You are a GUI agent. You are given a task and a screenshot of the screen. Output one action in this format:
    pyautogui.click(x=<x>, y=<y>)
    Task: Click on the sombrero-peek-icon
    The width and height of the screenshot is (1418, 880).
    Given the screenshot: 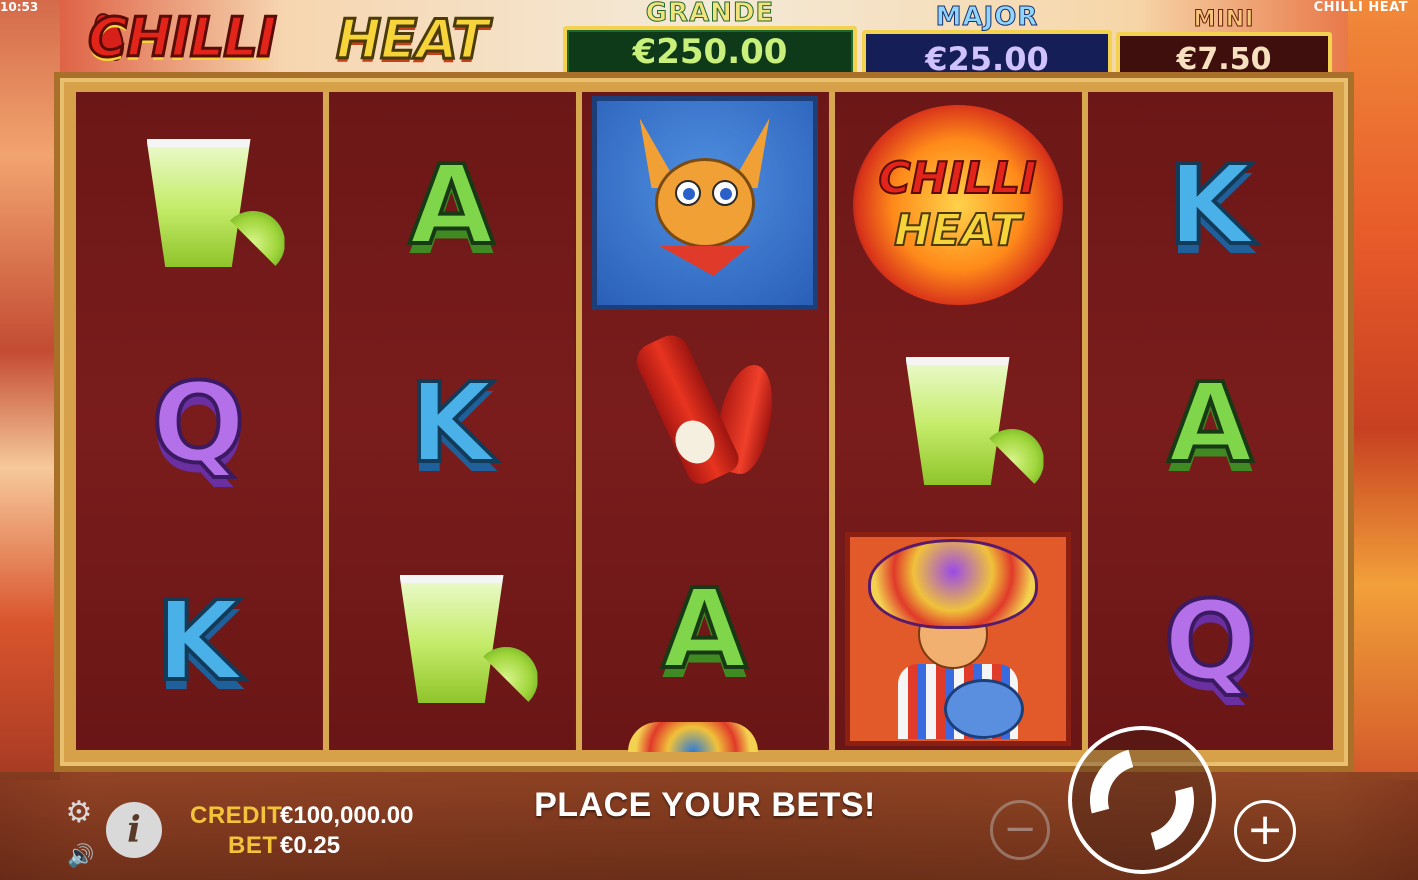 What is the action you would take?
    pyautogui.click(x=693, y=737)
    